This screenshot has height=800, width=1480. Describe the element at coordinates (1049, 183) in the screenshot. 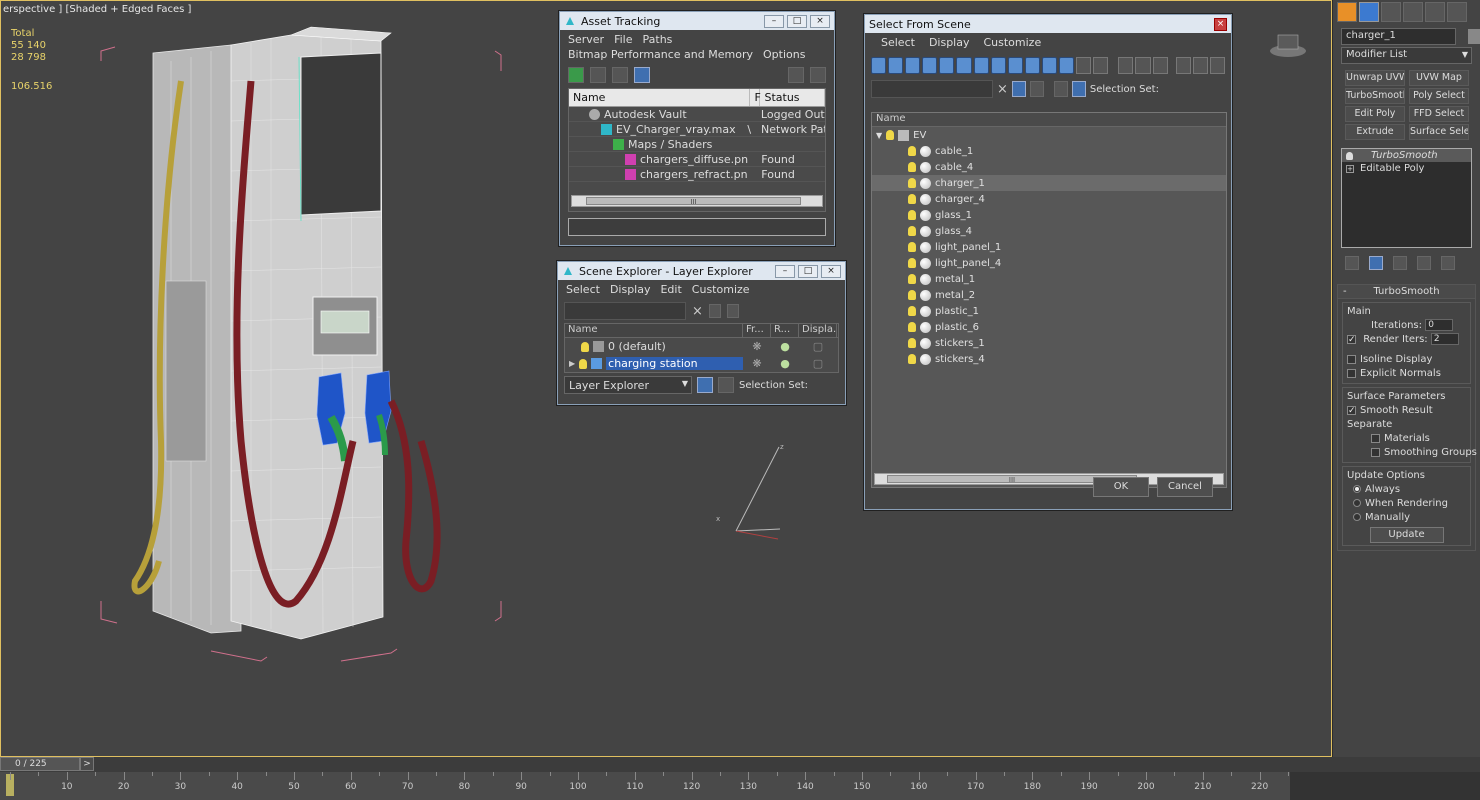

I see `list-item: charger_1` at that location.